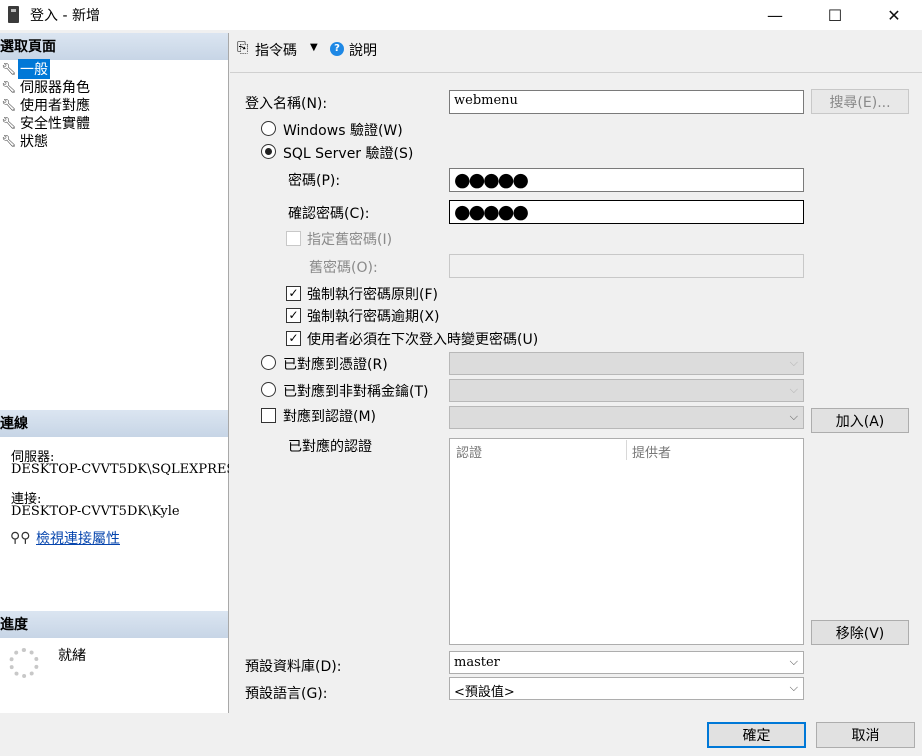 The image size is (922, 756). I want to click on mapped-credentials-label: 已對應的認證, so click(330, 447).